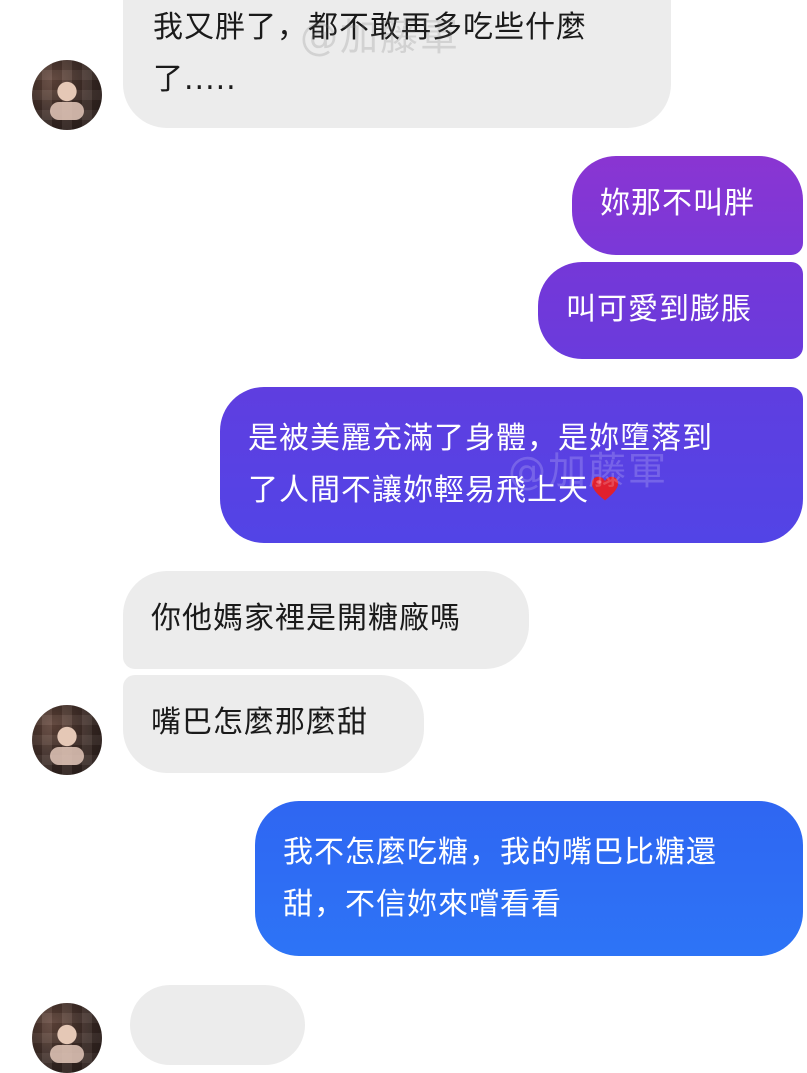 This screenshot has height=1073, width=807. Describe the element at coordinates (259, 722) in the screenshot. I see `message-line: 嘴巴怎麼那麼甜` at that location.